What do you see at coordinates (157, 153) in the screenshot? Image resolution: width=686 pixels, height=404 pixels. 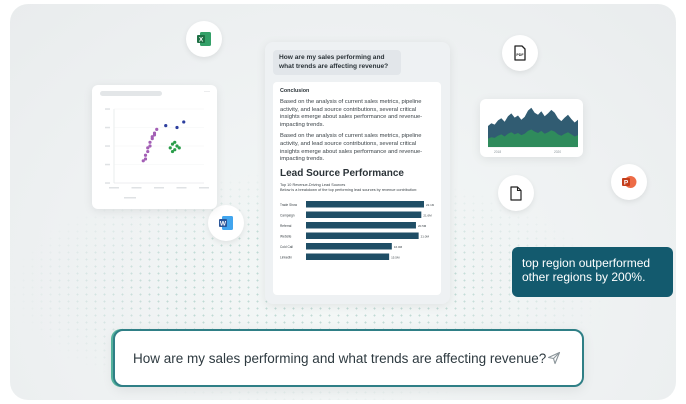 I see `scatter-plot` at bounding box center [157, 153].